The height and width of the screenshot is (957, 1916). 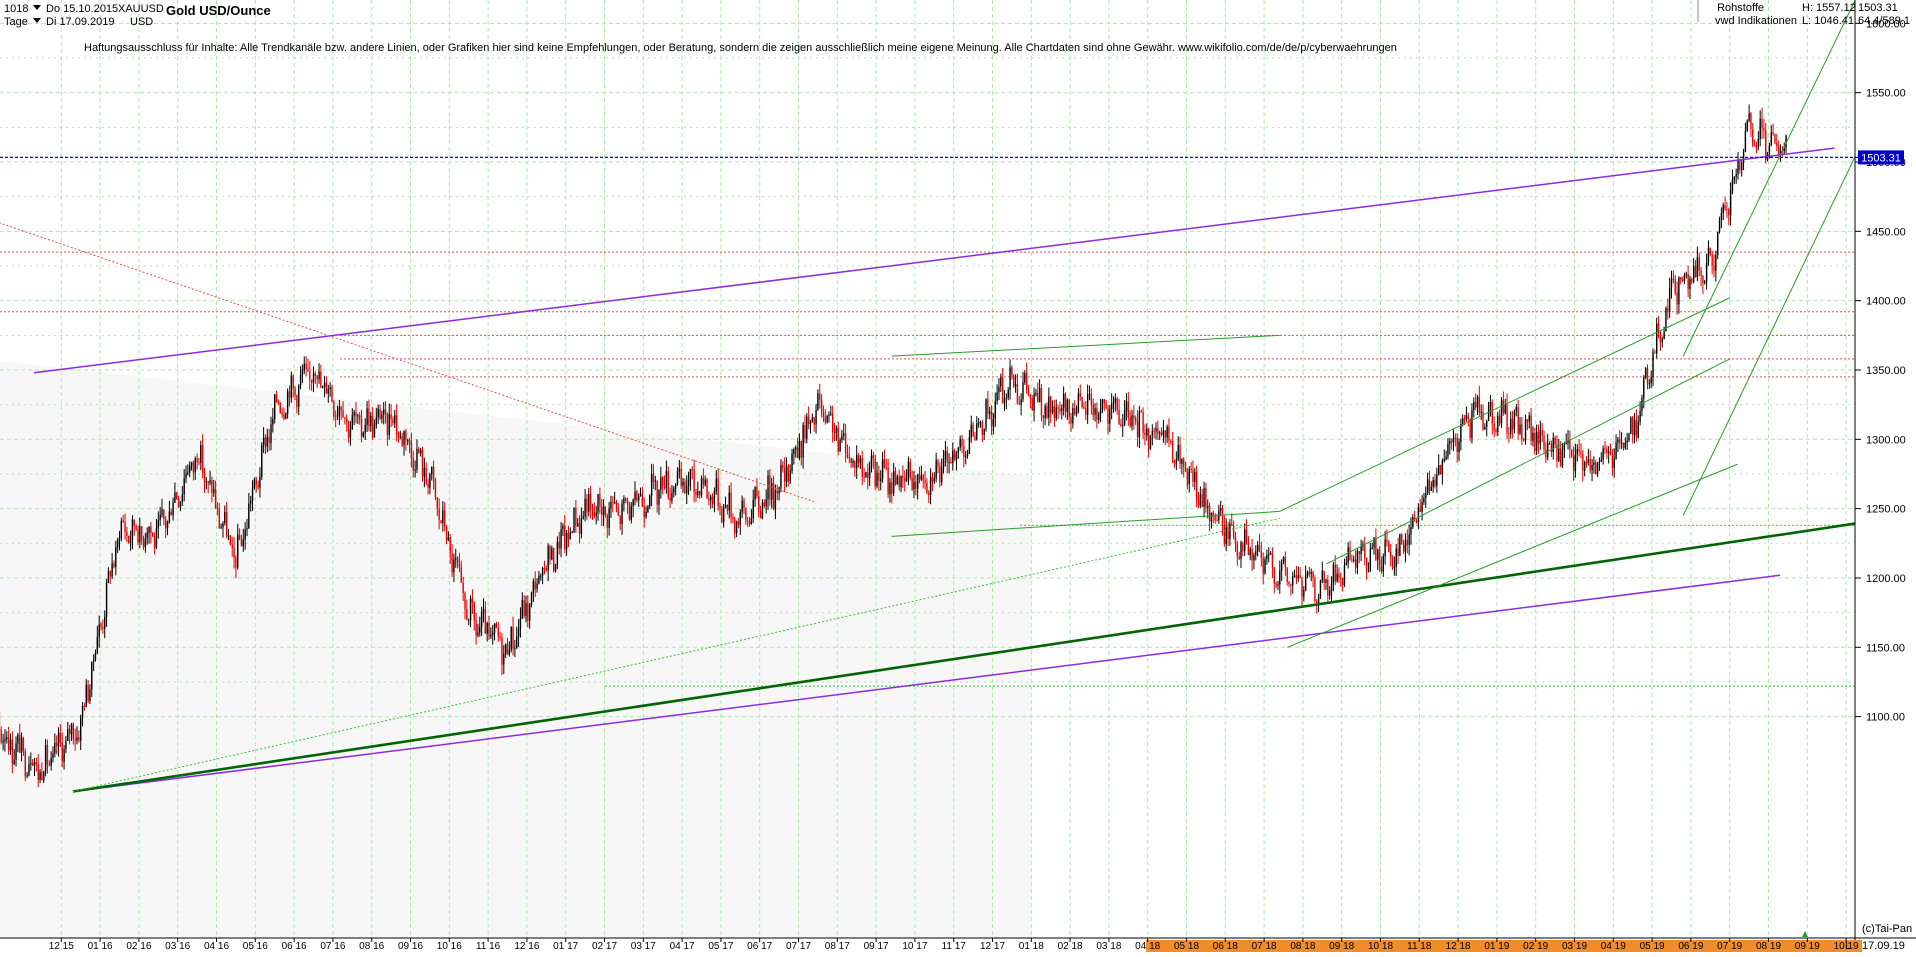 What do you see at coordinates (1887, 929) in the screenshot?
I see `credit-label: (c)Tai-Pan` at bounding box center [1887, 929].